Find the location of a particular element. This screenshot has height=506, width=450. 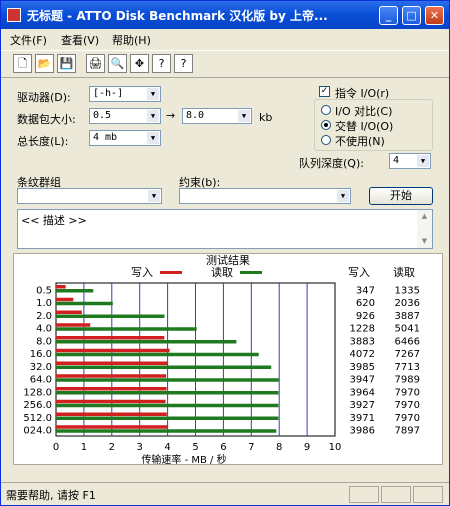

restrict-select: ▼ is located at coordinates (265, 196).